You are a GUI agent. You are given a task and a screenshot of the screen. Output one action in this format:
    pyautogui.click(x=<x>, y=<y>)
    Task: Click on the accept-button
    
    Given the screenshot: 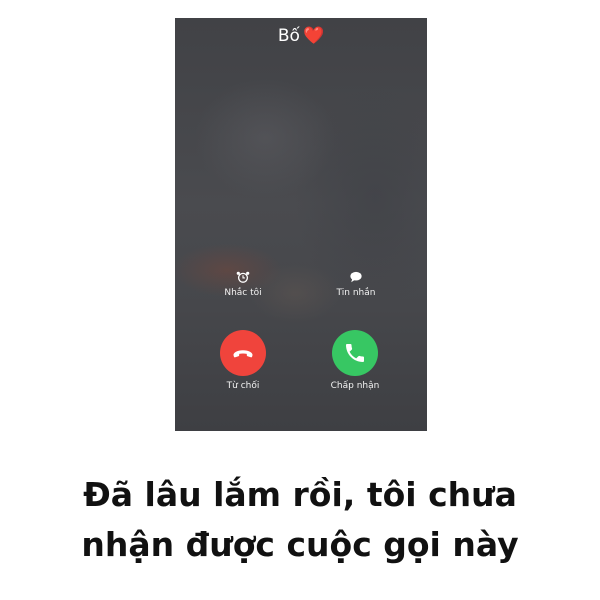 What is the action you would take?
    pyautogui.click(x=355, y=353)
    